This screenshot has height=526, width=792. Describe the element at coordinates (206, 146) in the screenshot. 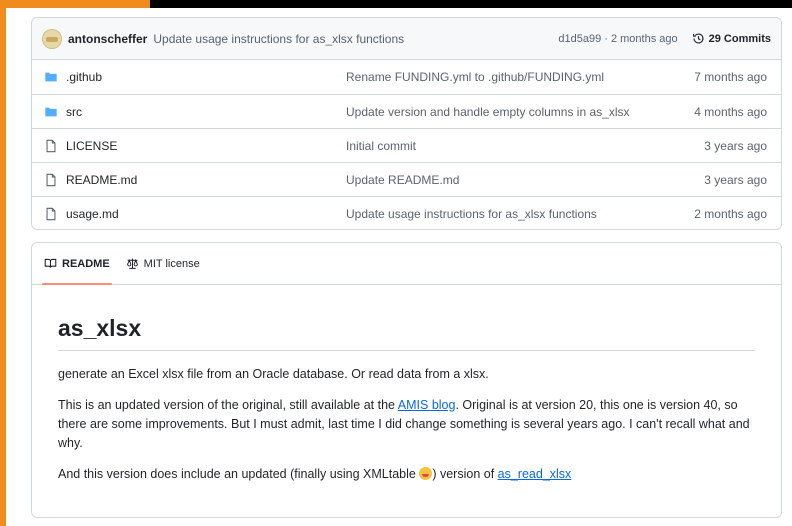

I see `file-name: LICENSE` at that location.